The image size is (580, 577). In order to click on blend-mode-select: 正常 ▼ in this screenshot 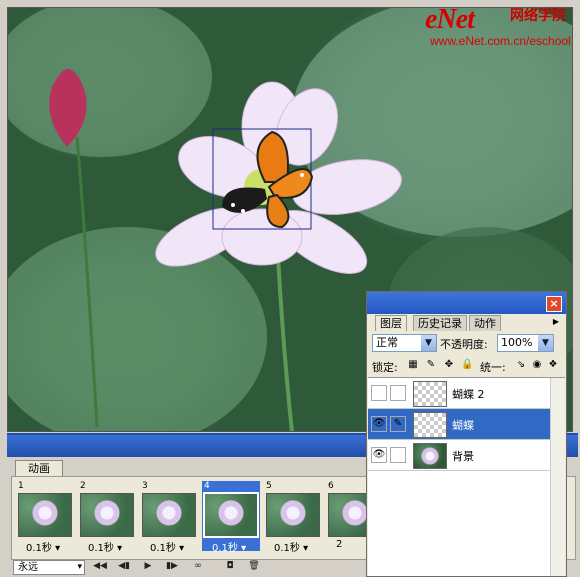, I will do `click(404, 343)`.